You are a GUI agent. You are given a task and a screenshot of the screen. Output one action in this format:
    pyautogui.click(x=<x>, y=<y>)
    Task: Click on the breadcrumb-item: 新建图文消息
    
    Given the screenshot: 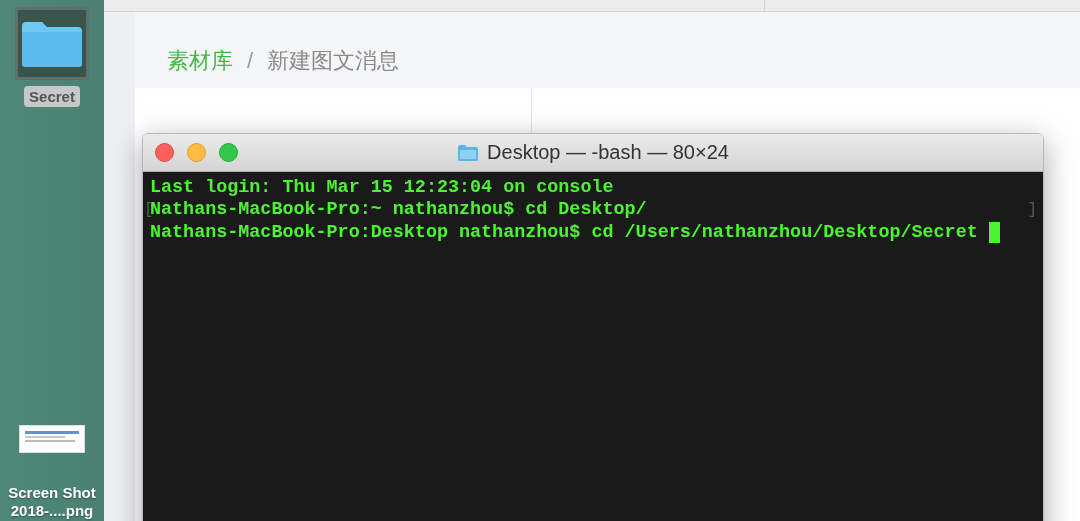 What is the action you would take?
    pyautogui.click(x=333, y=61)
    